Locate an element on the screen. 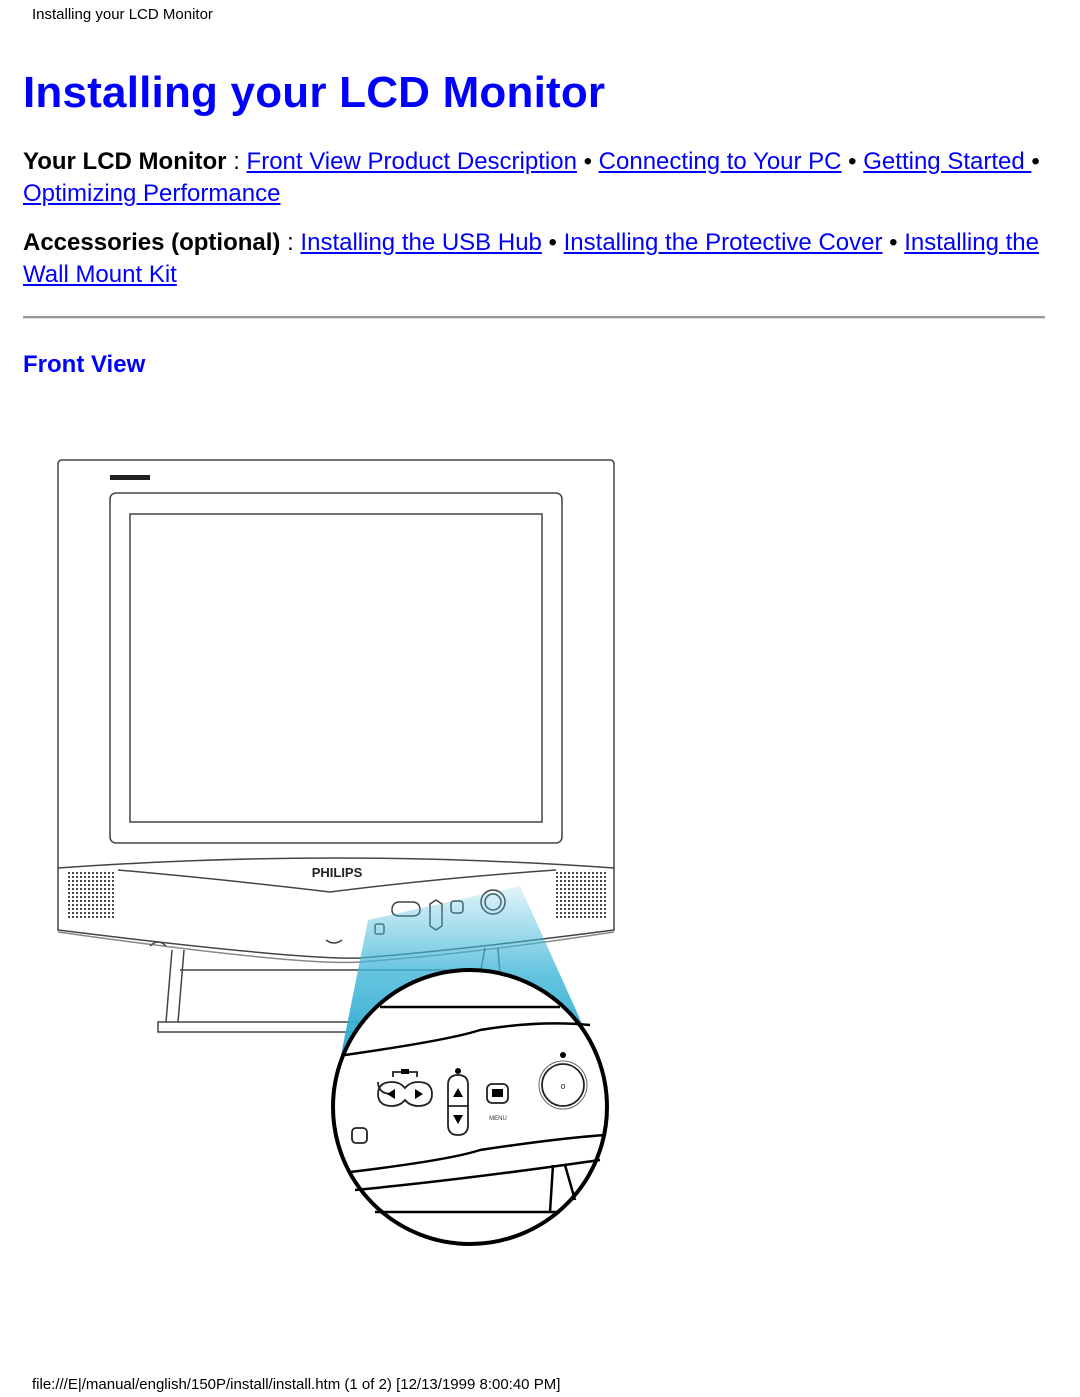  screen is located at coordinates (336, 668).